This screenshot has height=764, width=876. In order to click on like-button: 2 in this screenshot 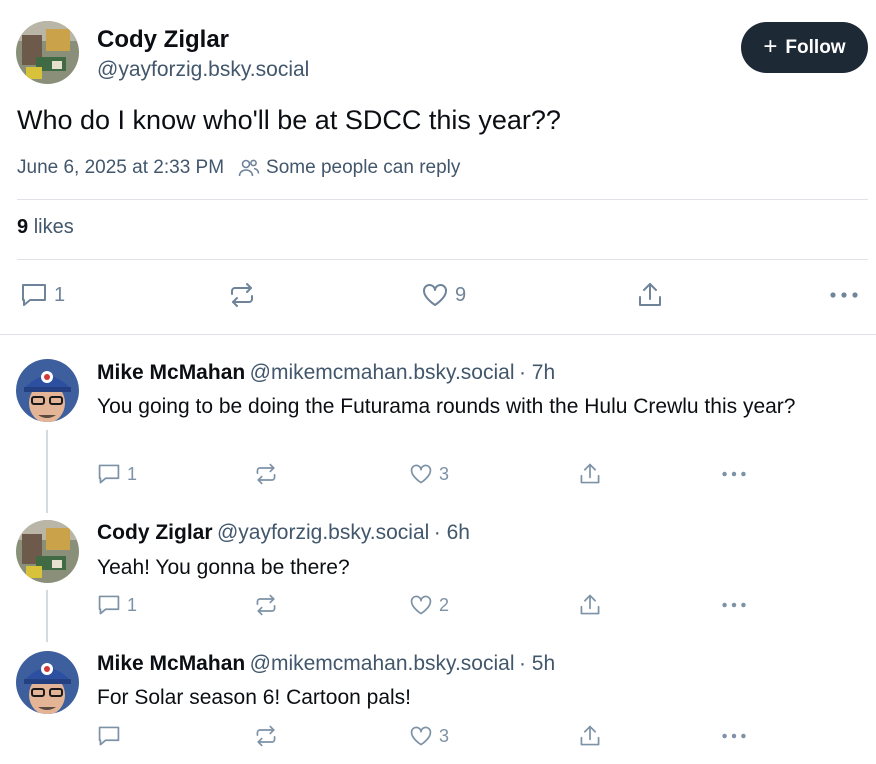, I will do `click(429, 605)`.